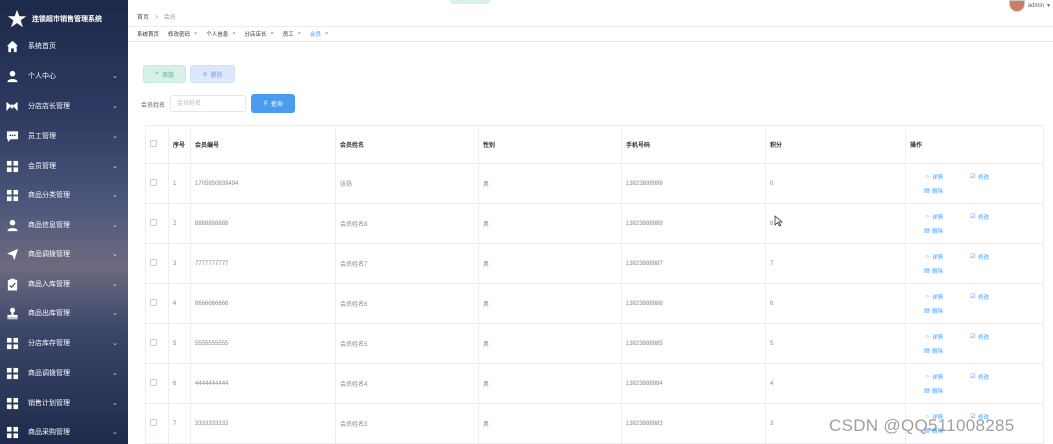 This screenshot has height=444, width=1053. I want to click on sidebar-item: 商品信息管理 ⌄, so click(64, 225).